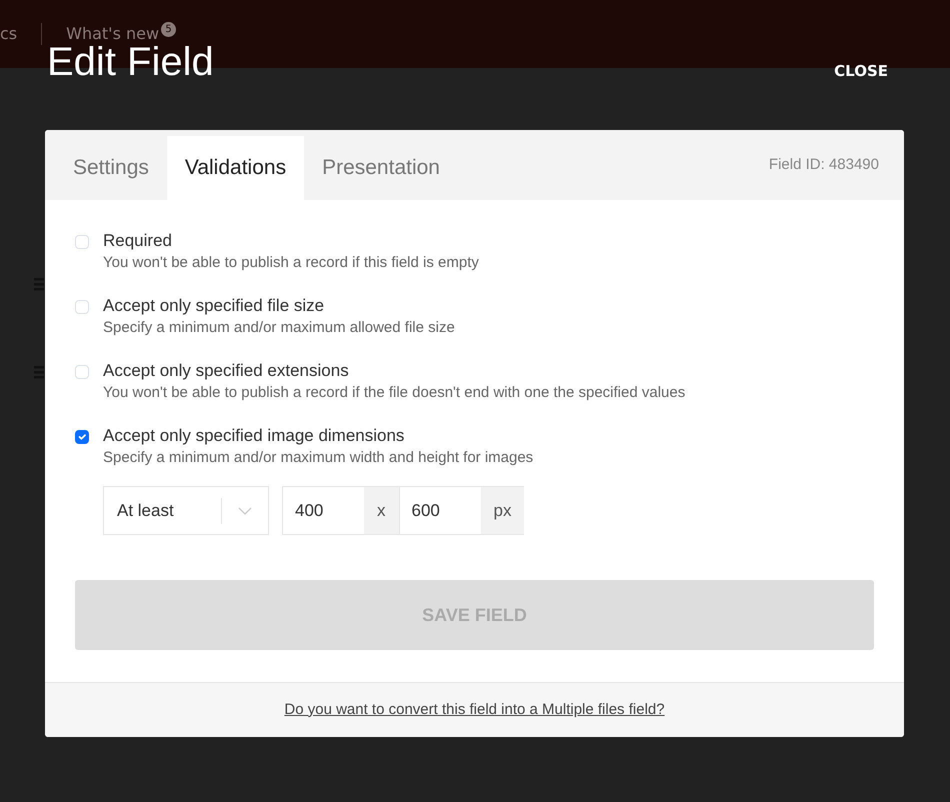 The height and width of the screenshot is (802, 950). I want to click on option-label: Accept only specified file size, so click(214, 306).